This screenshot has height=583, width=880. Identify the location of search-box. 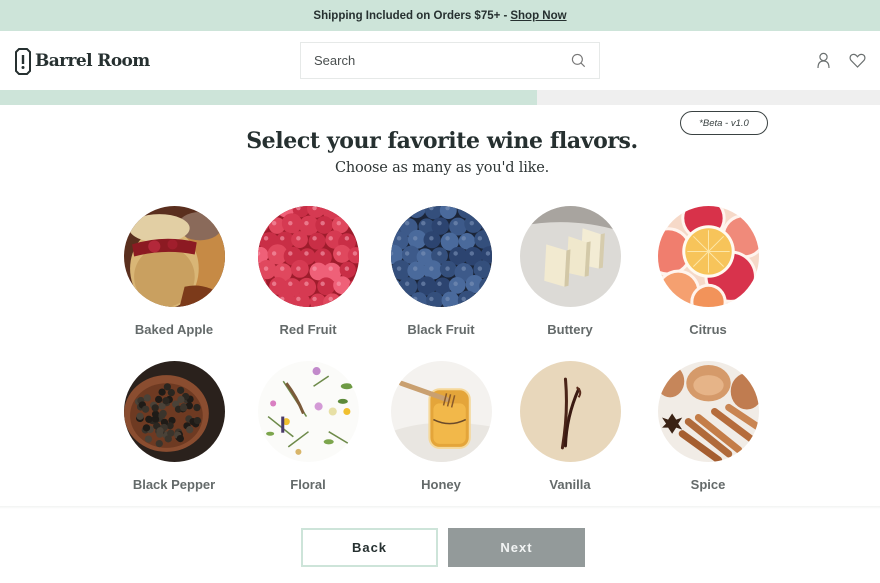
(450, 60).